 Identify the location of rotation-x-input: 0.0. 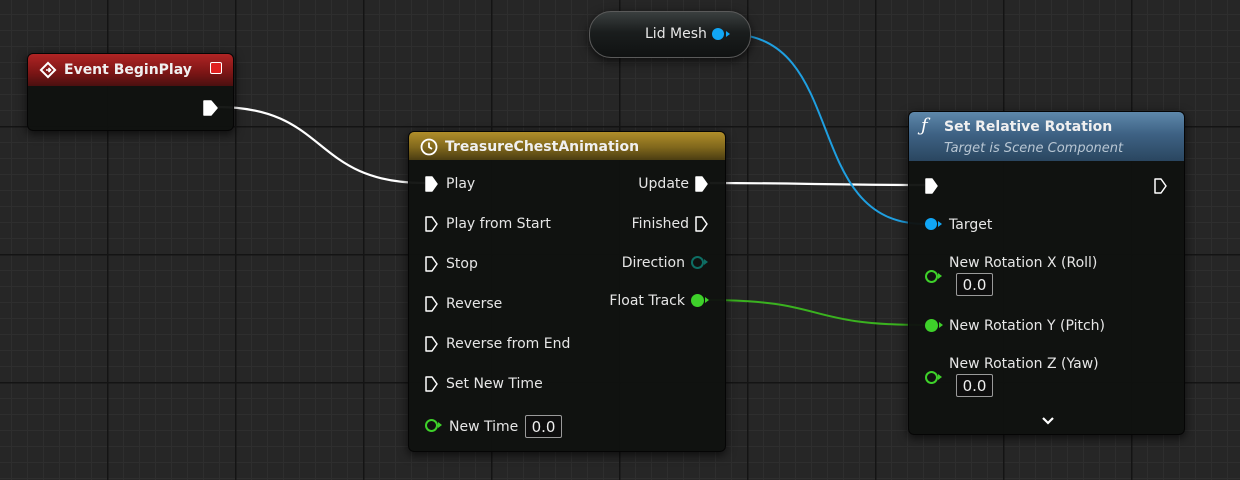
(974, 284).